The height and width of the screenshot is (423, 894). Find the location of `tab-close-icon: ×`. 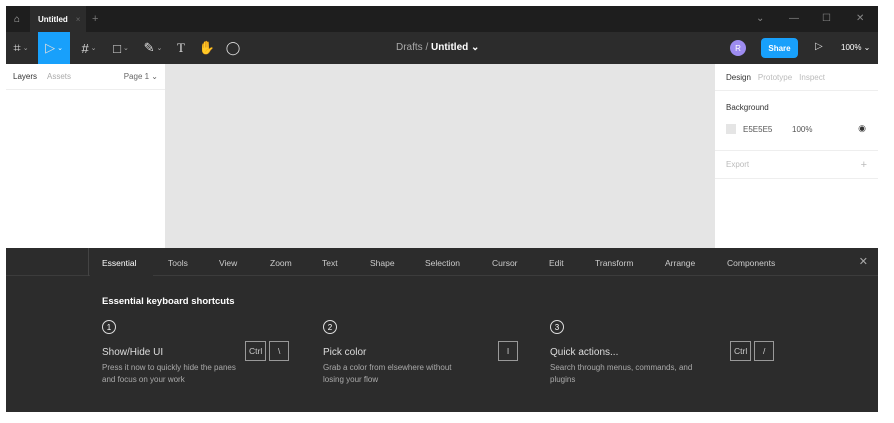

tab-close-icon: × is located at coordinates (78, 19).